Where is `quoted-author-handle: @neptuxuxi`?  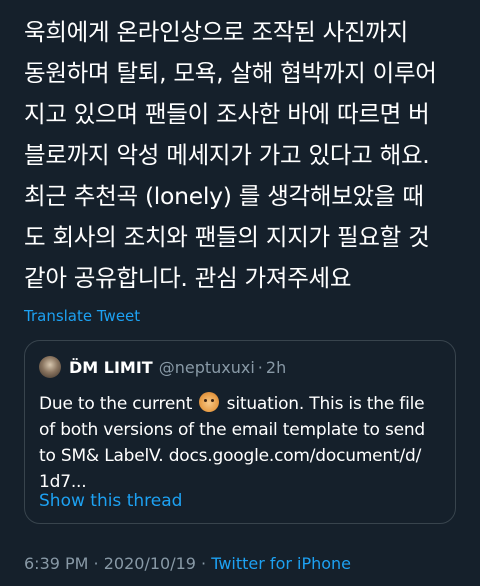
quoted-author-handle: @neptuxuxi is located at coordinates (207, 367).